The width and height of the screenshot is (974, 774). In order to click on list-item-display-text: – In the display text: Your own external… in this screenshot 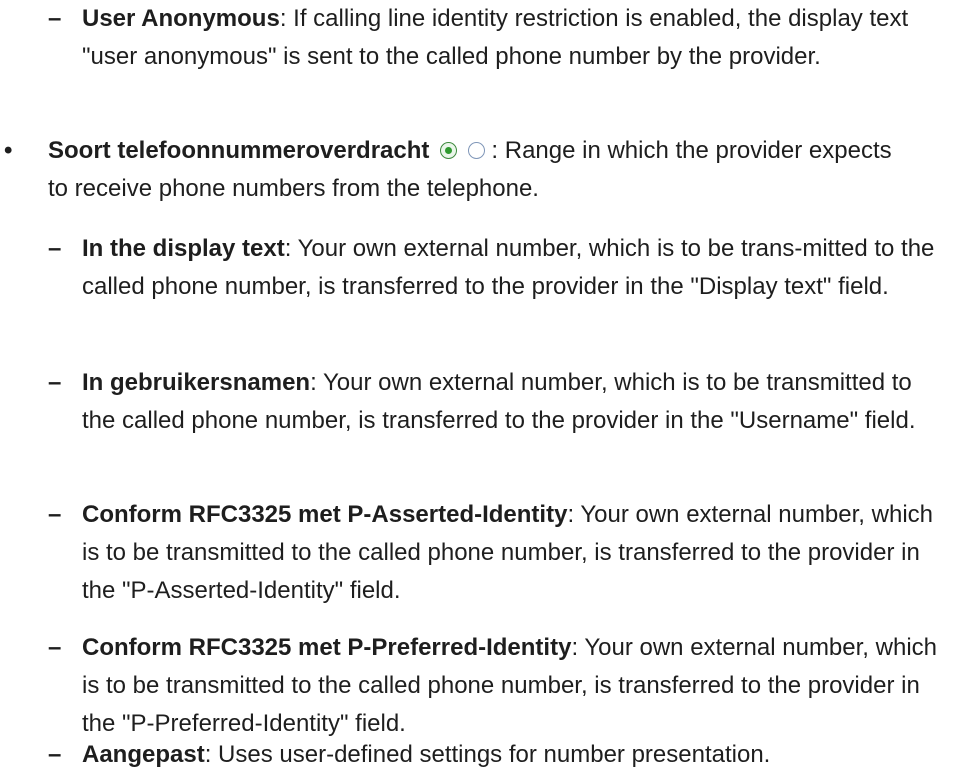, I will do `click(496, 268)`.